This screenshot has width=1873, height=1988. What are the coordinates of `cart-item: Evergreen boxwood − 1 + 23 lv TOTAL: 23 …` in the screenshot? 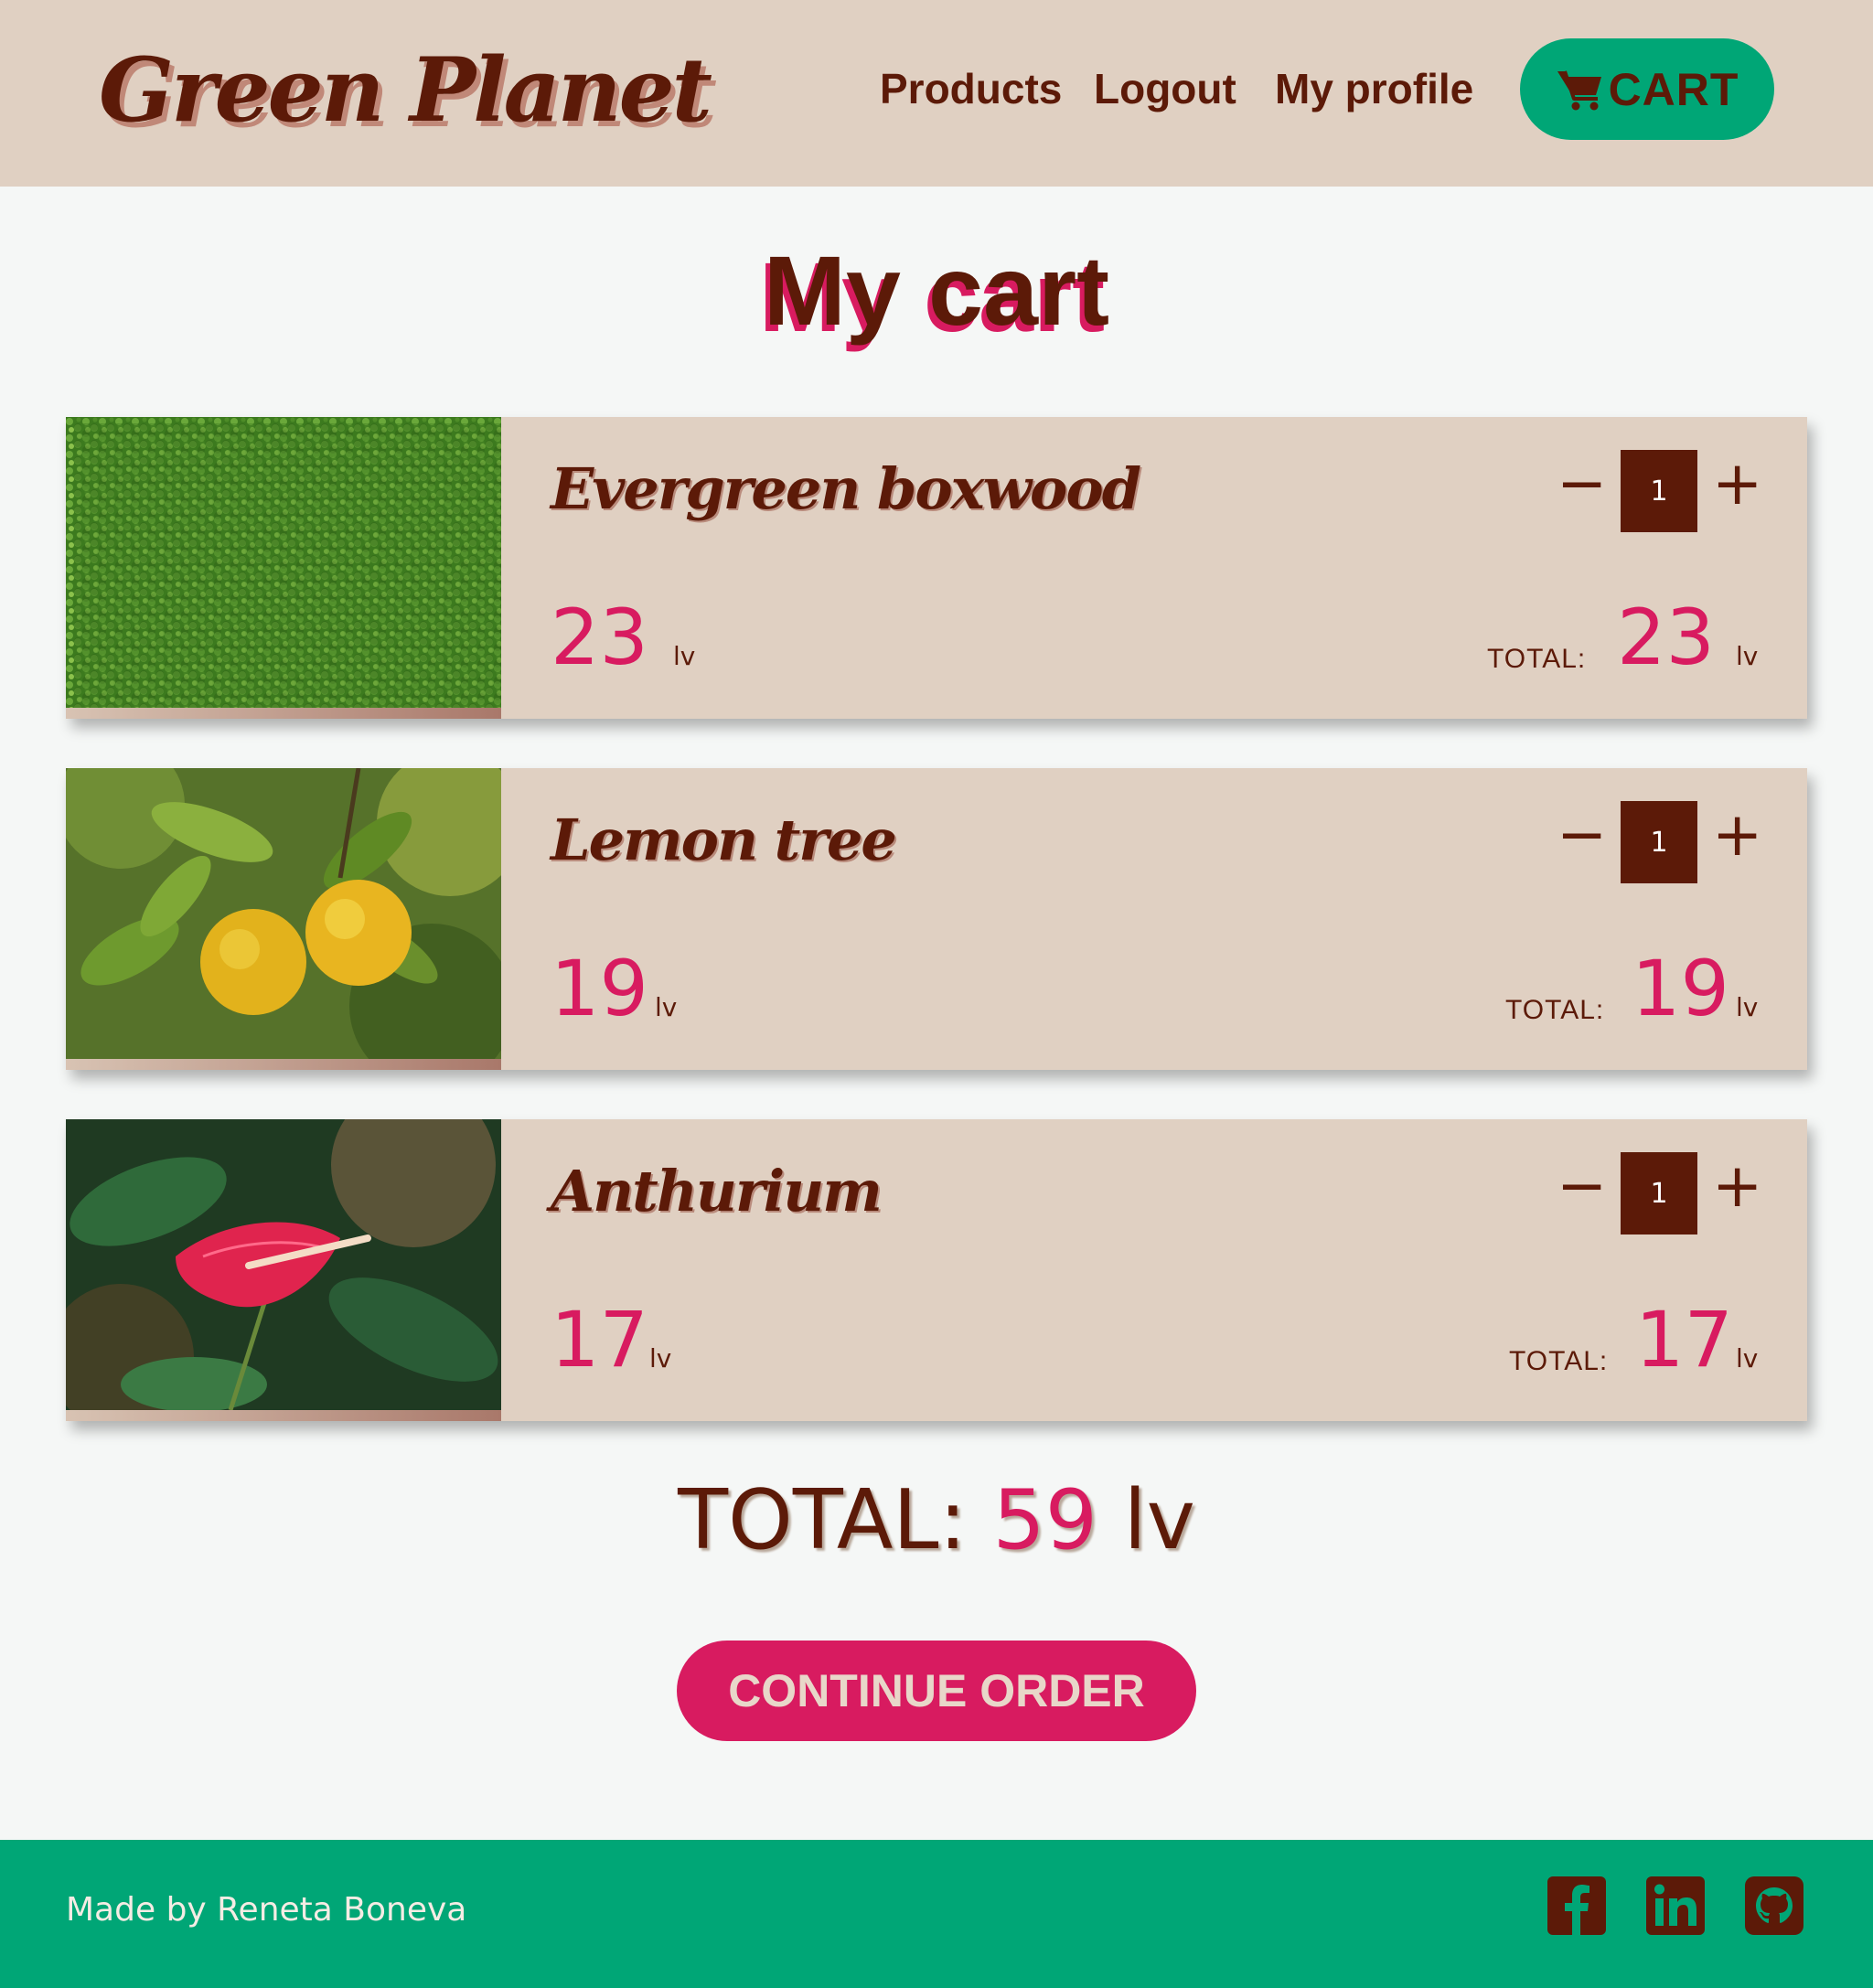 It's located at (936, 568).